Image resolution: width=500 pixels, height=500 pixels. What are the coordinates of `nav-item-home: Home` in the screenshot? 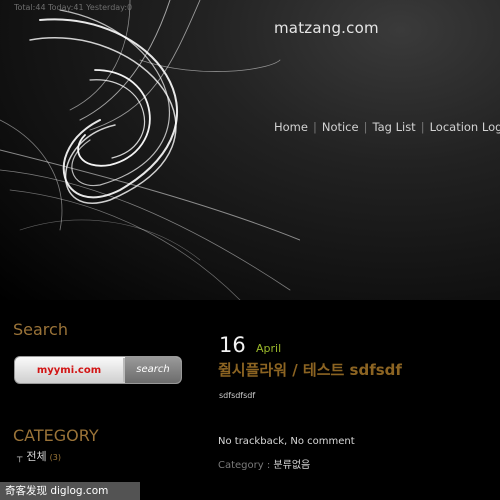 It's located at (291, 127).